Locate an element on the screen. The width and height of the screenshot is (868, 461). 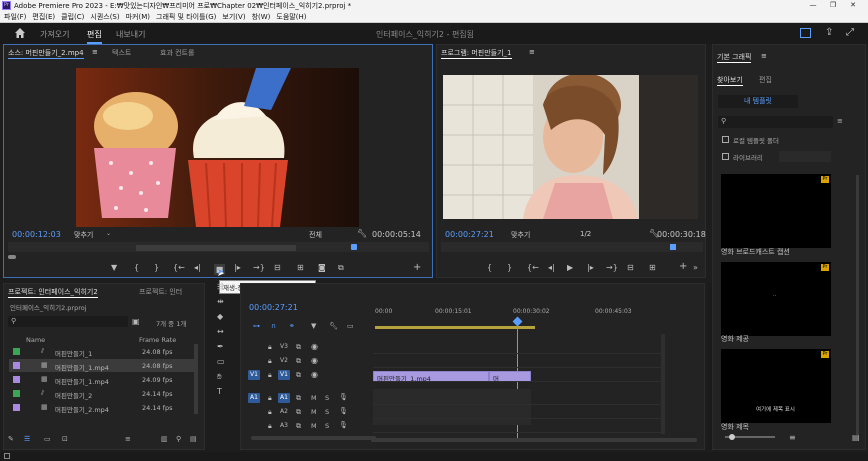
ripple-edit-tool-icon: ⇹ is located at coordinates (220, 302).